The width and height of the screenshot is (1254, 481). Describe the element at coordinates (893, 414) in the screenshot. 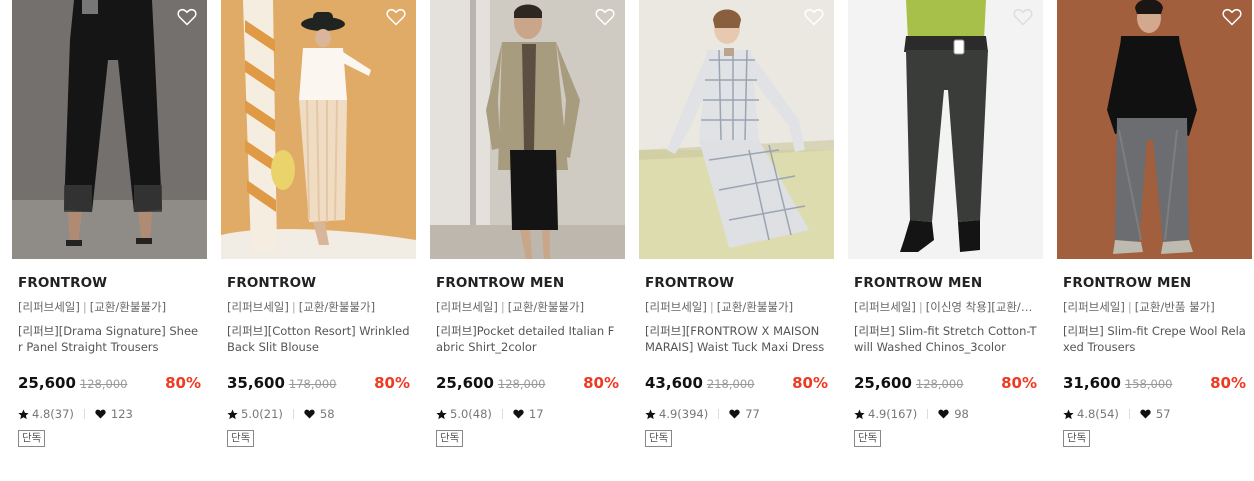

I see `rating-text: 4.9(167)` at that location.